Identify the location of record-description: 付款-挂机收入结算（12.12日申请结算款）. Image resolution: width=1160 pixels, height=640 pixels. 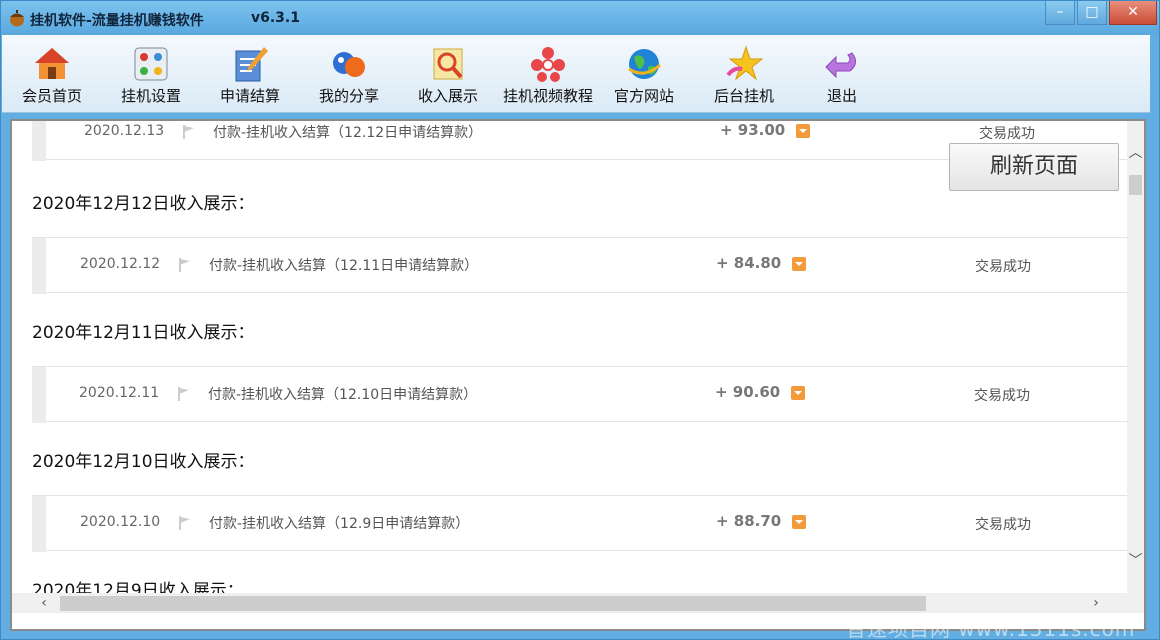
(348, 133).